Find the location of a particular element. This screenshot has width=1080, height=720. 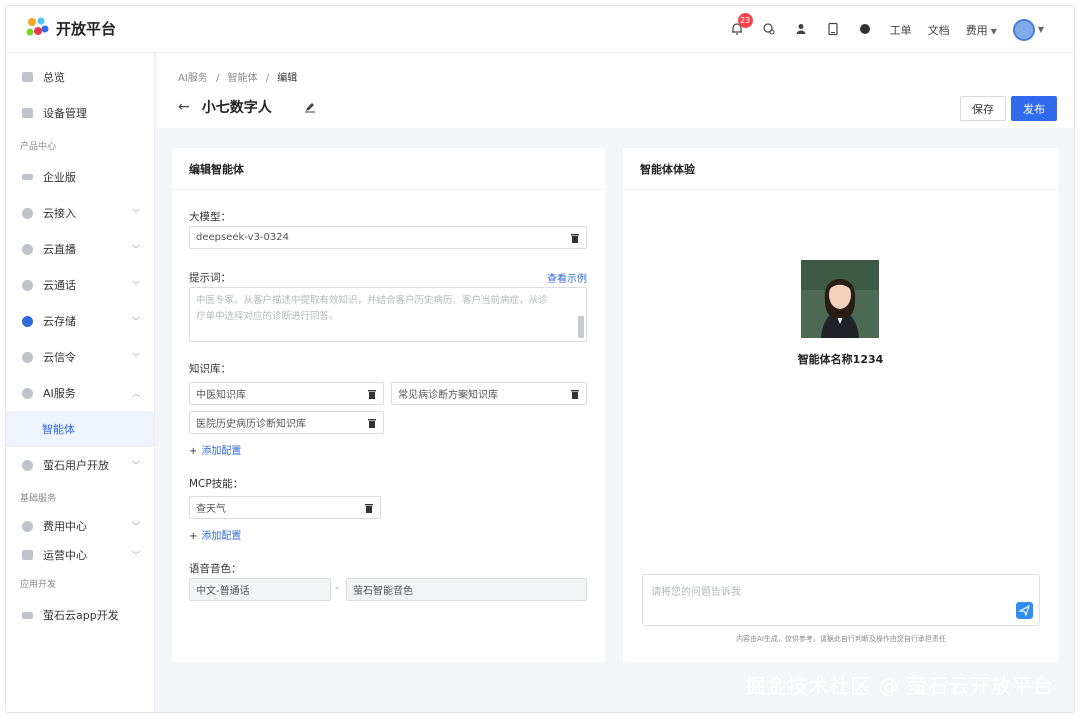

kb-item: 中医知识库 is located at coordinates (286, 393).